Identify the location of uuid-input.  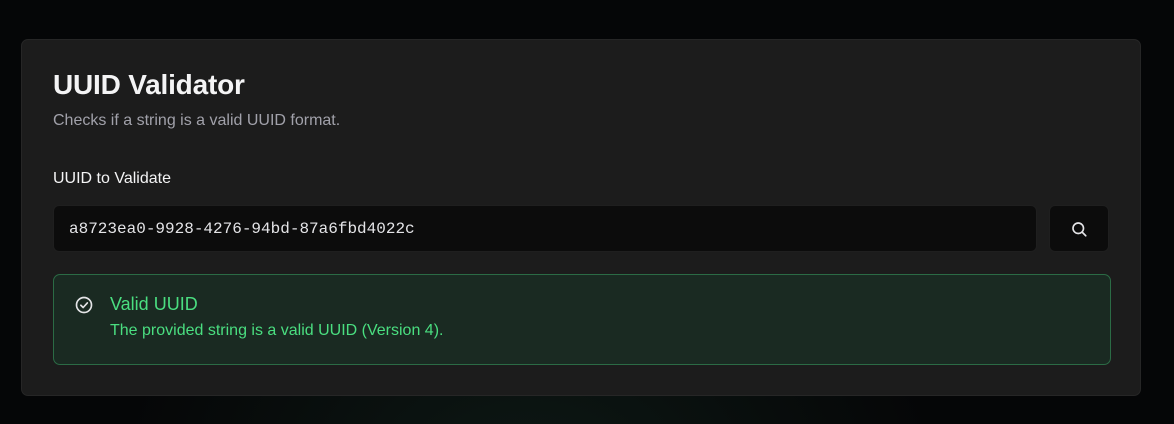
(545, 228).